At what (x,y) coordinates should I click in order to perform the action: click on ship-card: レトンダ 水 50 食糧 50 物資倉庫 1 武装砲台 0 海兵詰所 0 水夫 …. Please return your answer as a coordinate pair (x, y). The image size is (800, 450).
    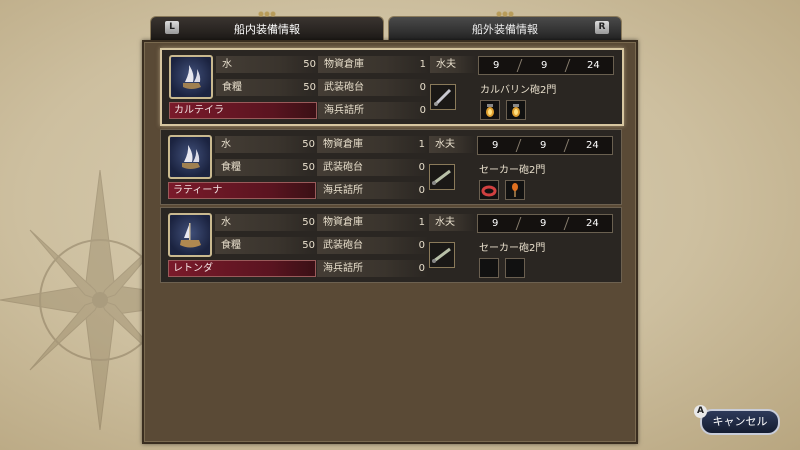
    Looking at the image, I should click on (391, 245).